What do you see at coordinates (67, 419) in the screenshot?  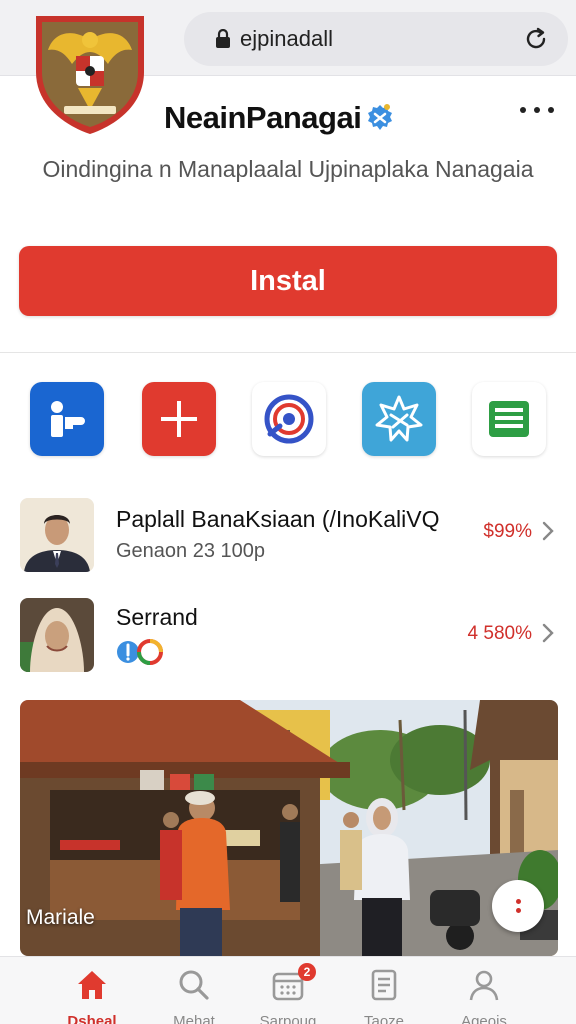 I see `person-info-icon` at bounding box center [67, 419].